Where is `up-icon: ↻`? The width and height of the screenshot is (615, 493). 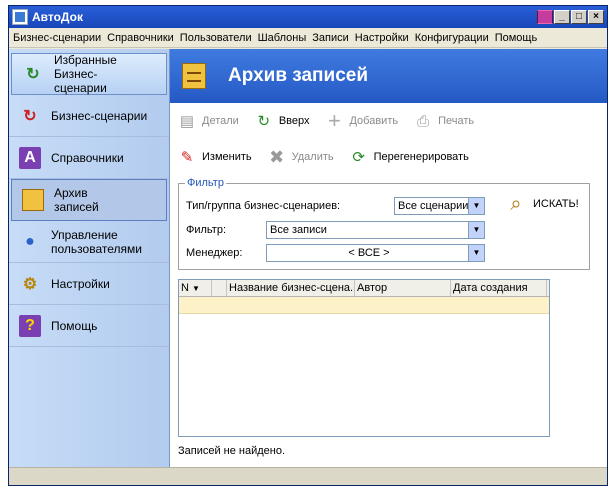
up-icon: ↻ is located at coordinates (264, 121).